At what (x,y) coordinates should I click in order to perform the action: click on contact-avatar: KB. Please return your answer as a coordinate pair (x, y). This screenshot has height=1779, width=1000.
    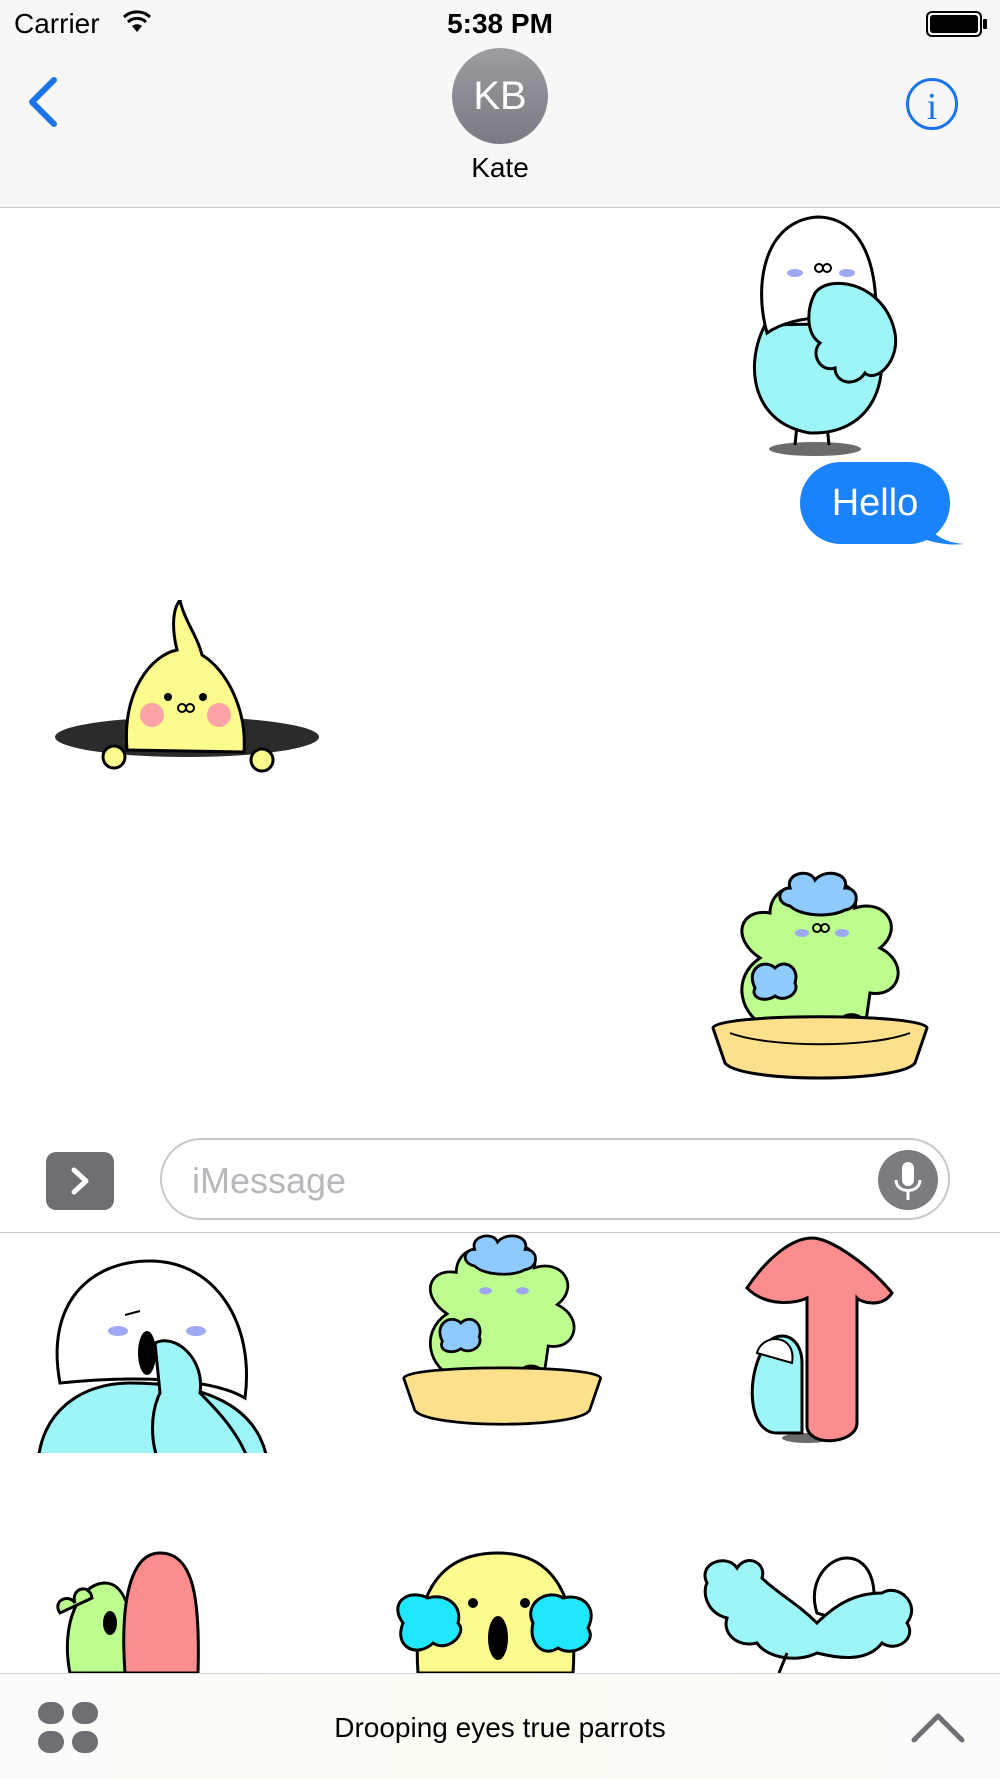
    Looking at the image, I should click on (500, 96).